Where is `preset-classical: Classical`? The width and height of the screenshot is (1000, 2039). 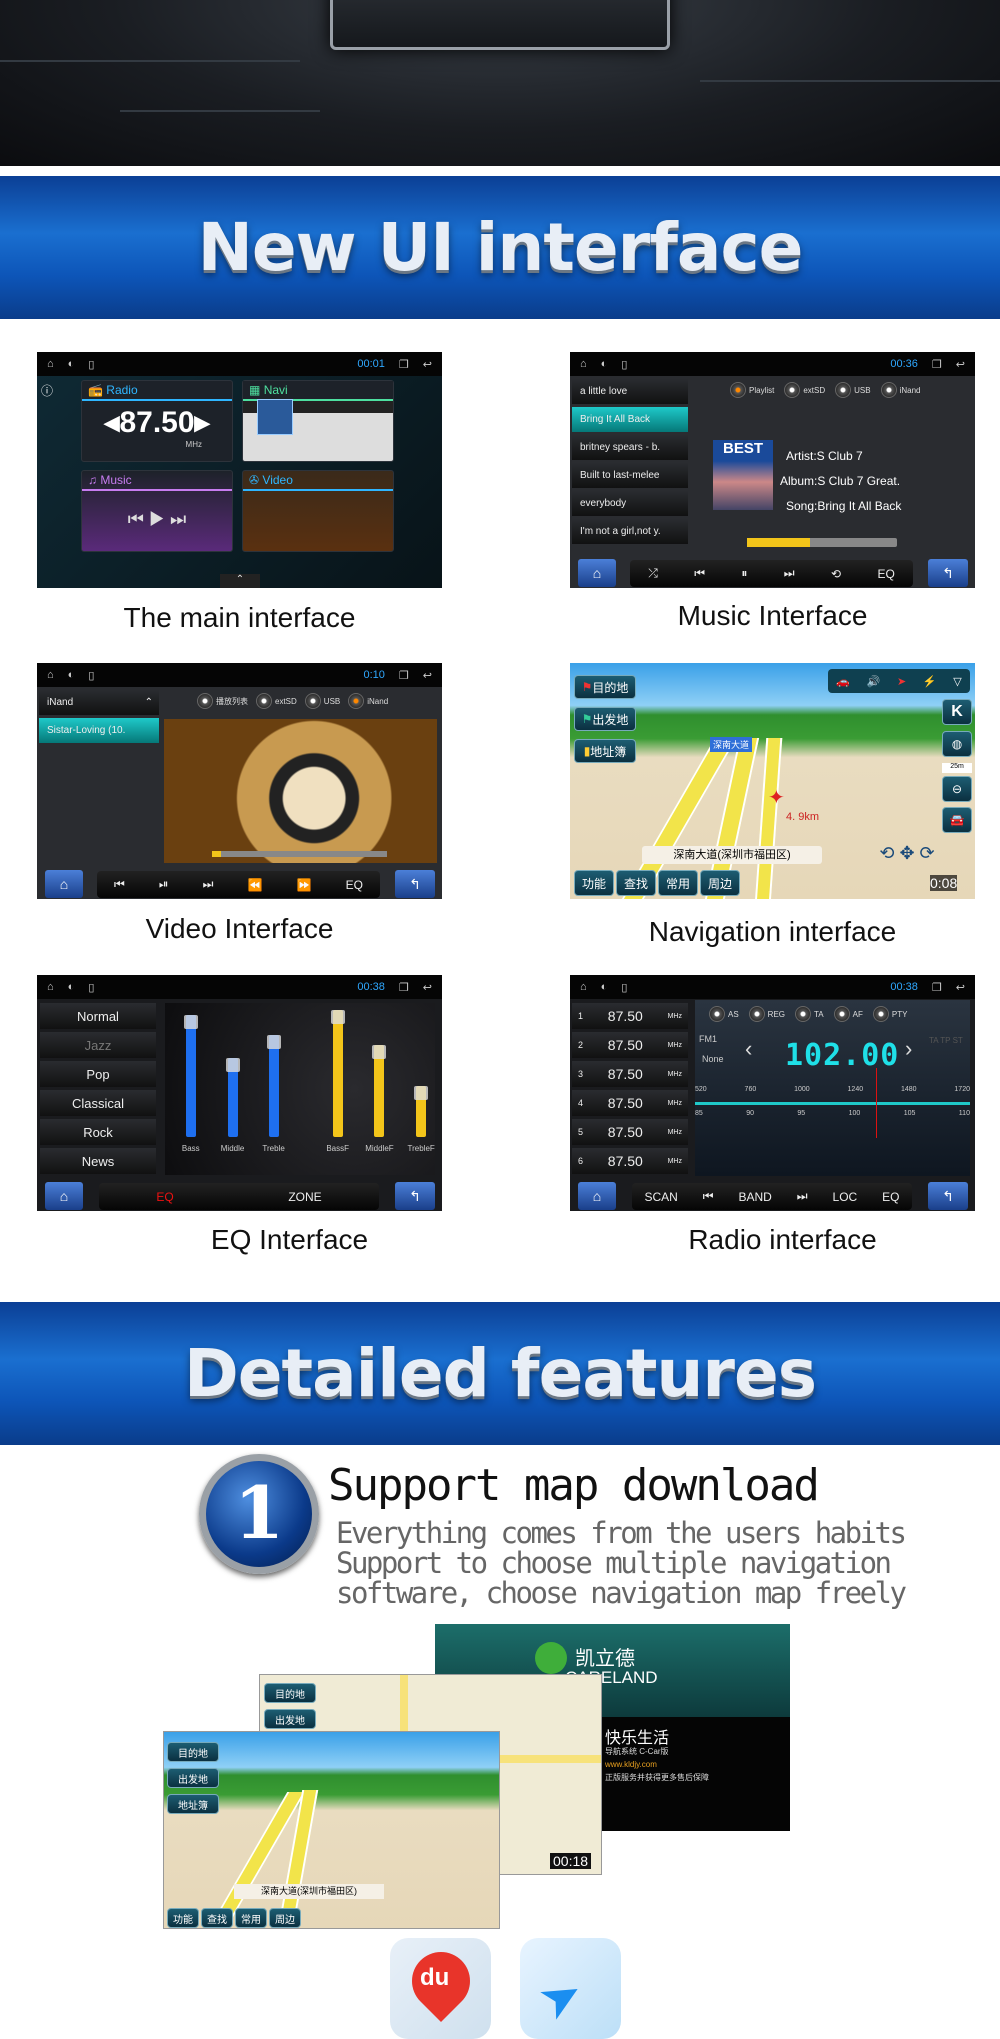 preset-classical: Classical is located at coordinates (98, 1103).